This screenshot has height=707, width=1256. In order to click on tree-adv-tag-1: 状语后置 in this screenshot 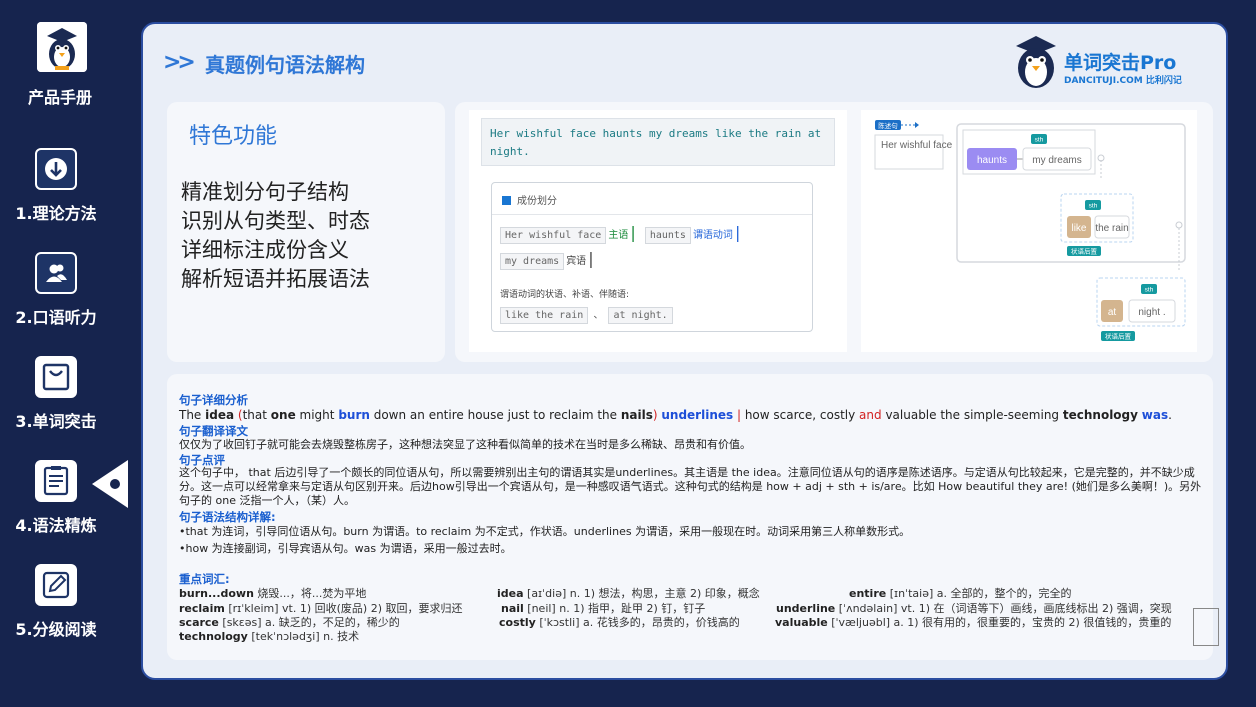, I will do `click(1084, 251)`.